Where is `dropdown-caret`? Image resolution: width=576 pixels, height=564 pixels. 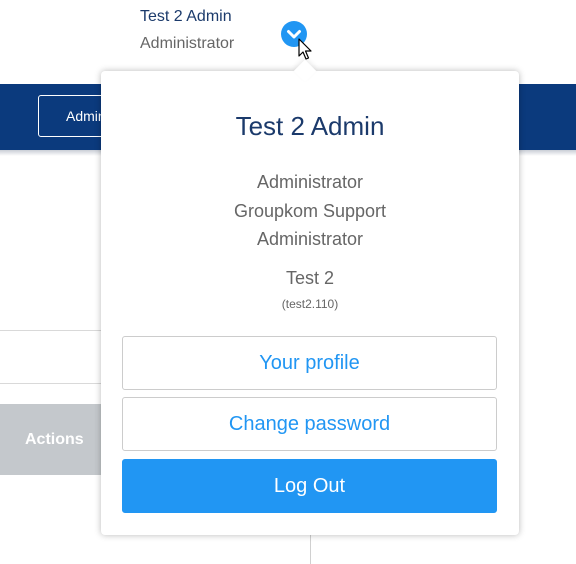 dropdown-caret is located at coordinates (305, 71).